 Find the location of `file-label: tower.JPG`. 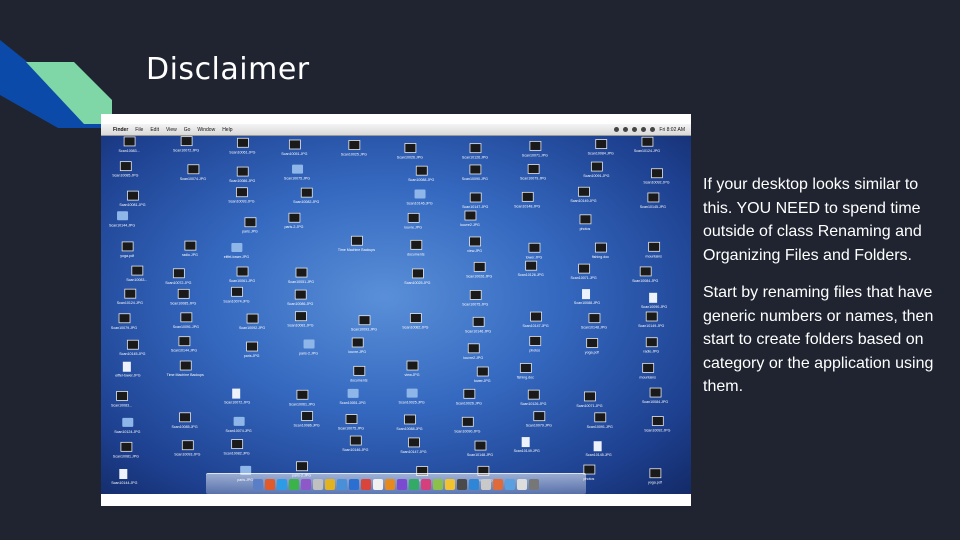

file-label: tower.JPG is located at coordinates (482, 381).